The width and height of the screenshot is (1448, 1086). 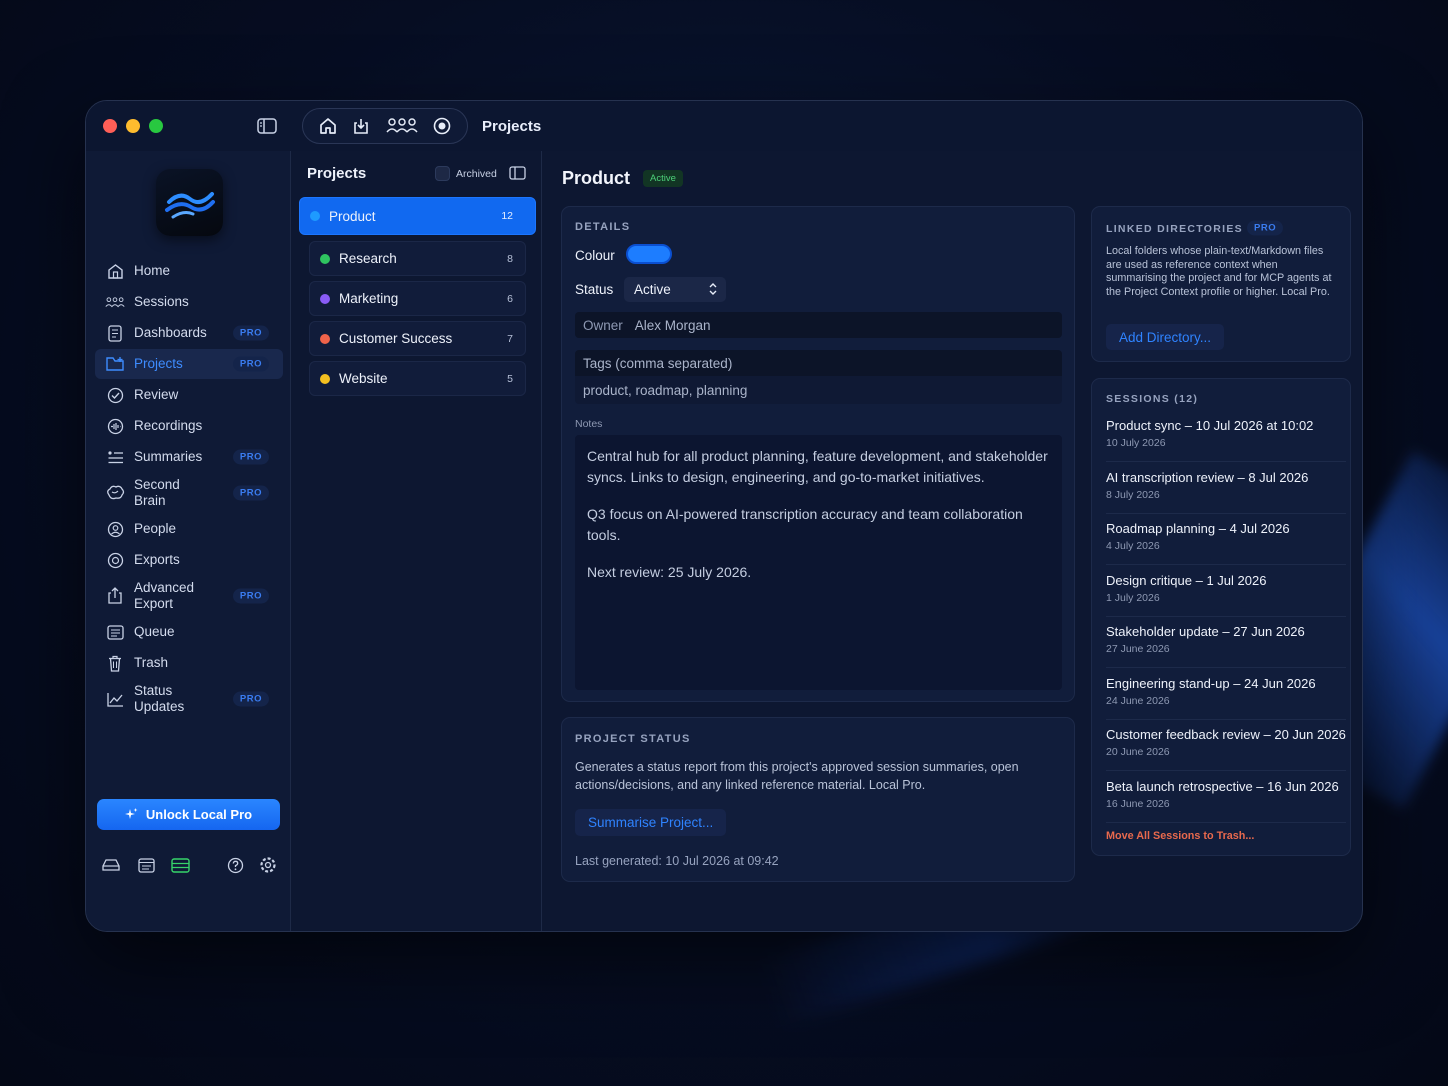 I want to click on sidebar-item-label: Second Brain, so click(x=157, y=492).